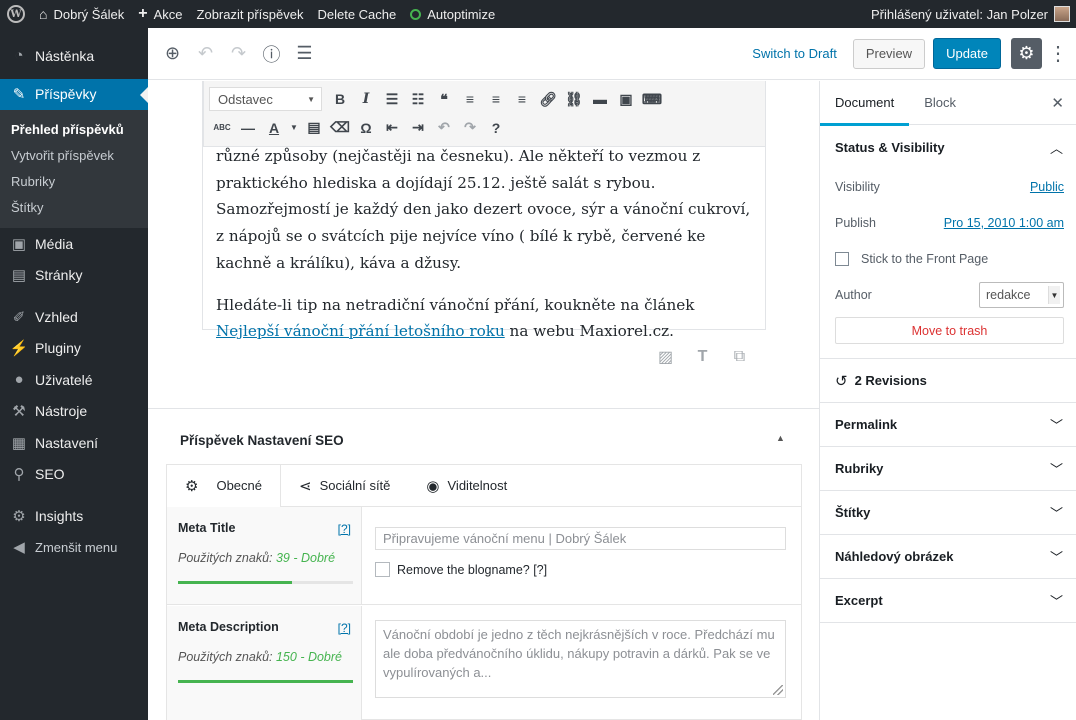 This screenshot has width=1076, height=720. What do you see at coordinates (74, 475) in the screenshot?
I see `menu-item-seo: ⚲ SEO` at bounding box center [74, 475].